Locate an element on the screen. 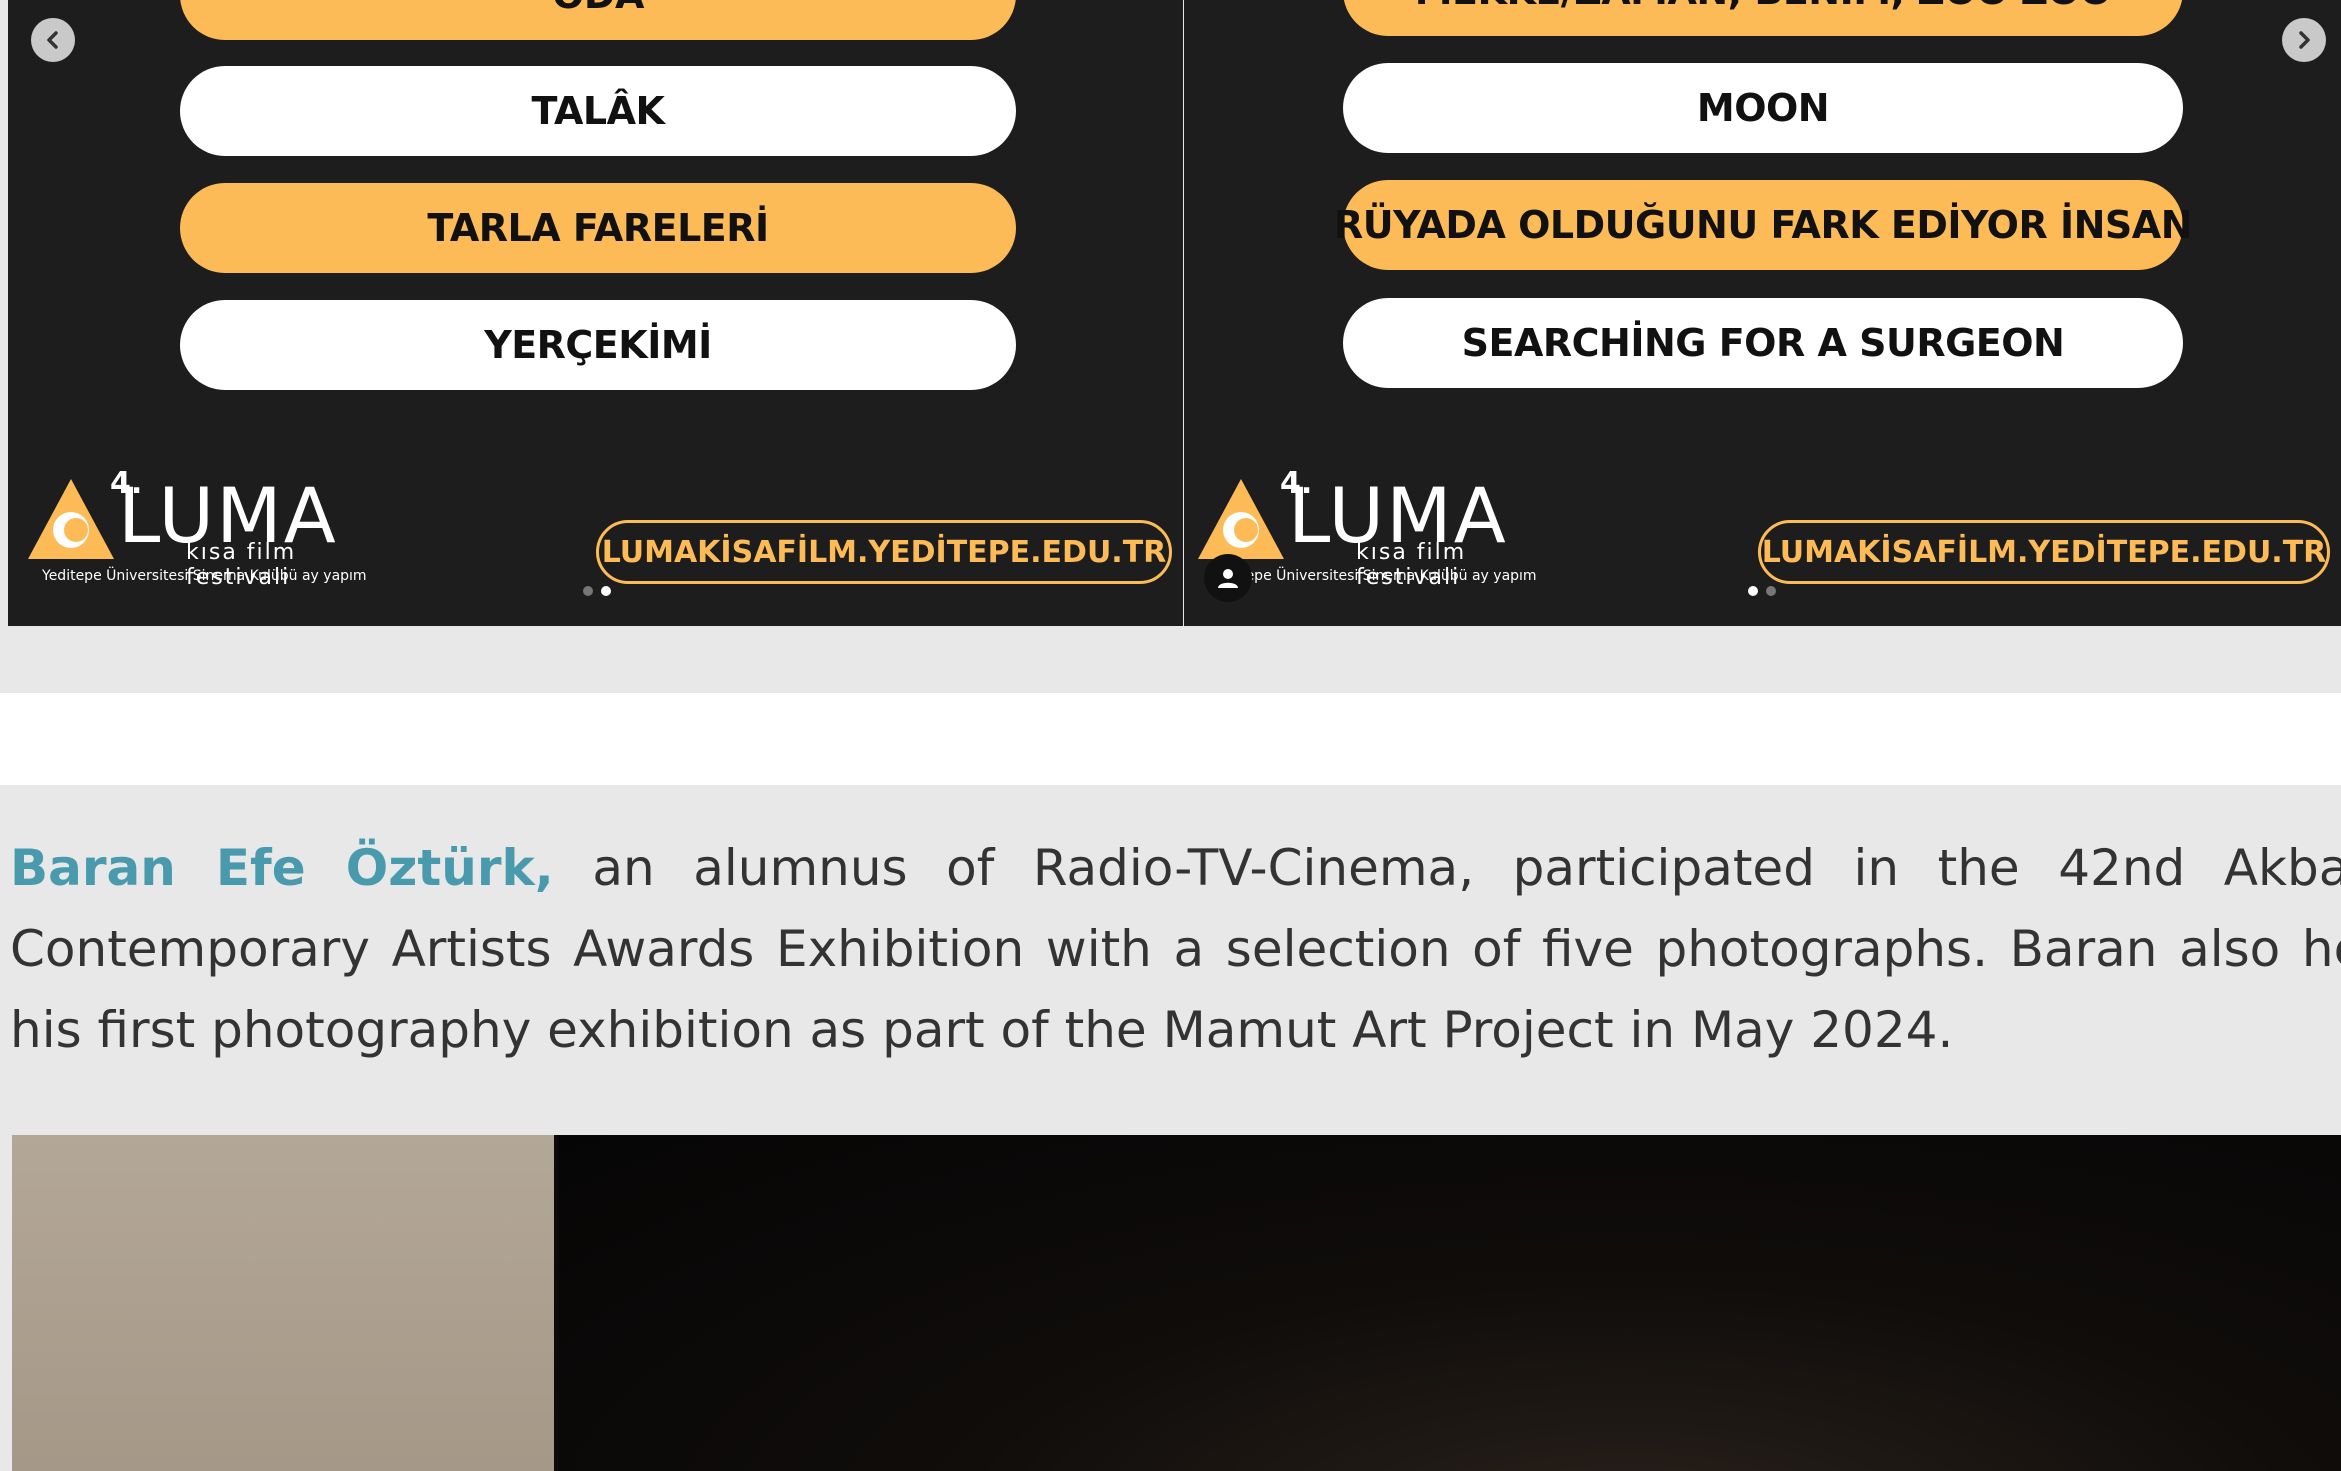 The image size is (2341, 1471). film-title-pill: SEARCHİNG FOR A SURGEON is located at coordinates (1763, 343).